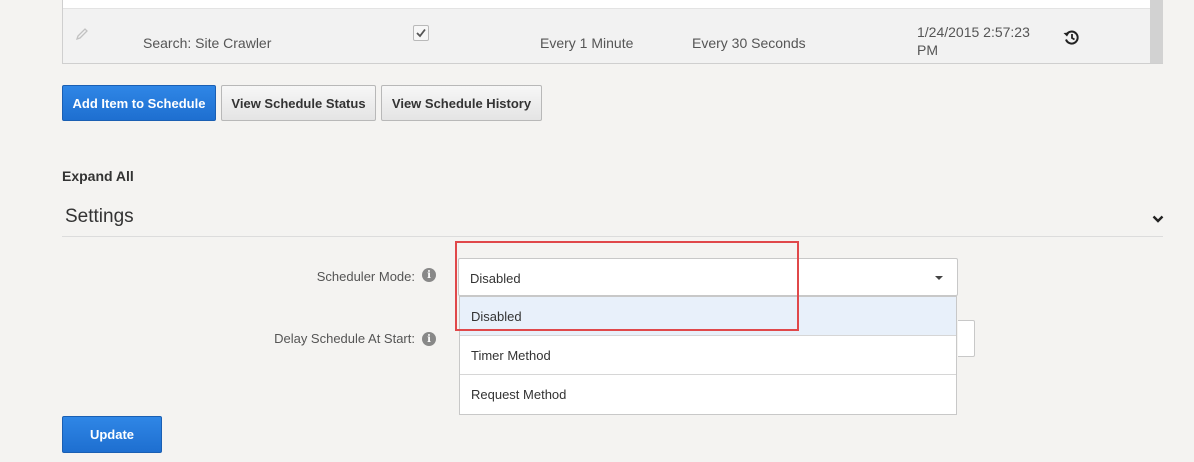 The height and width of the screenshot is (462, 1194). I want to click on option-disabled: Disabled, so click(708, 316).